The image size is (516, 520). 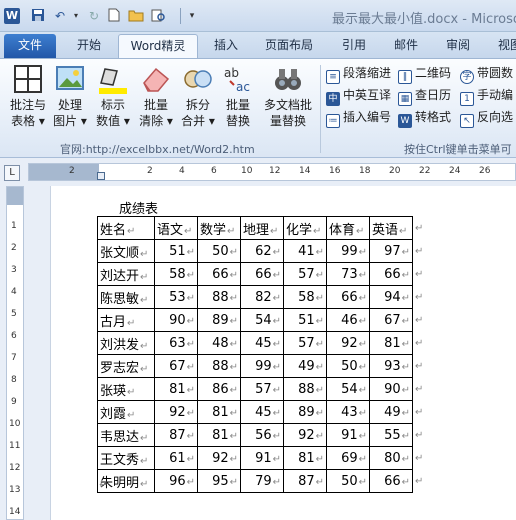 I want to click on table-cell: 62↵, so click(x=262, y=251).